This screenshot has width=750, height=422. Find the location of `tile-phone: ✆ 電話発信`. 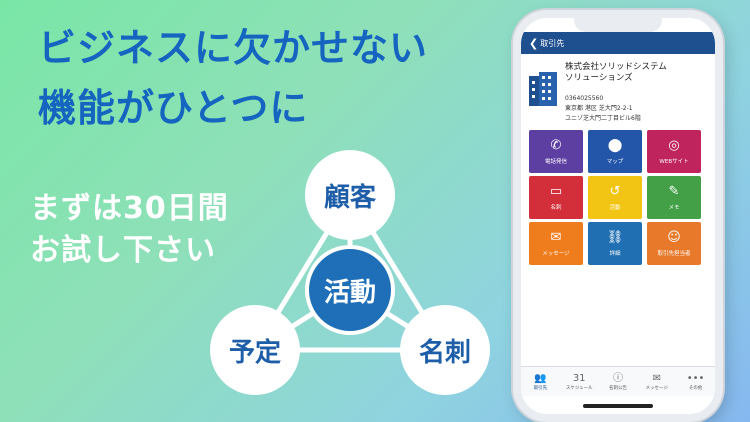

tile-phone: ✆ 電話発信 is located at coordinates (556, 151).